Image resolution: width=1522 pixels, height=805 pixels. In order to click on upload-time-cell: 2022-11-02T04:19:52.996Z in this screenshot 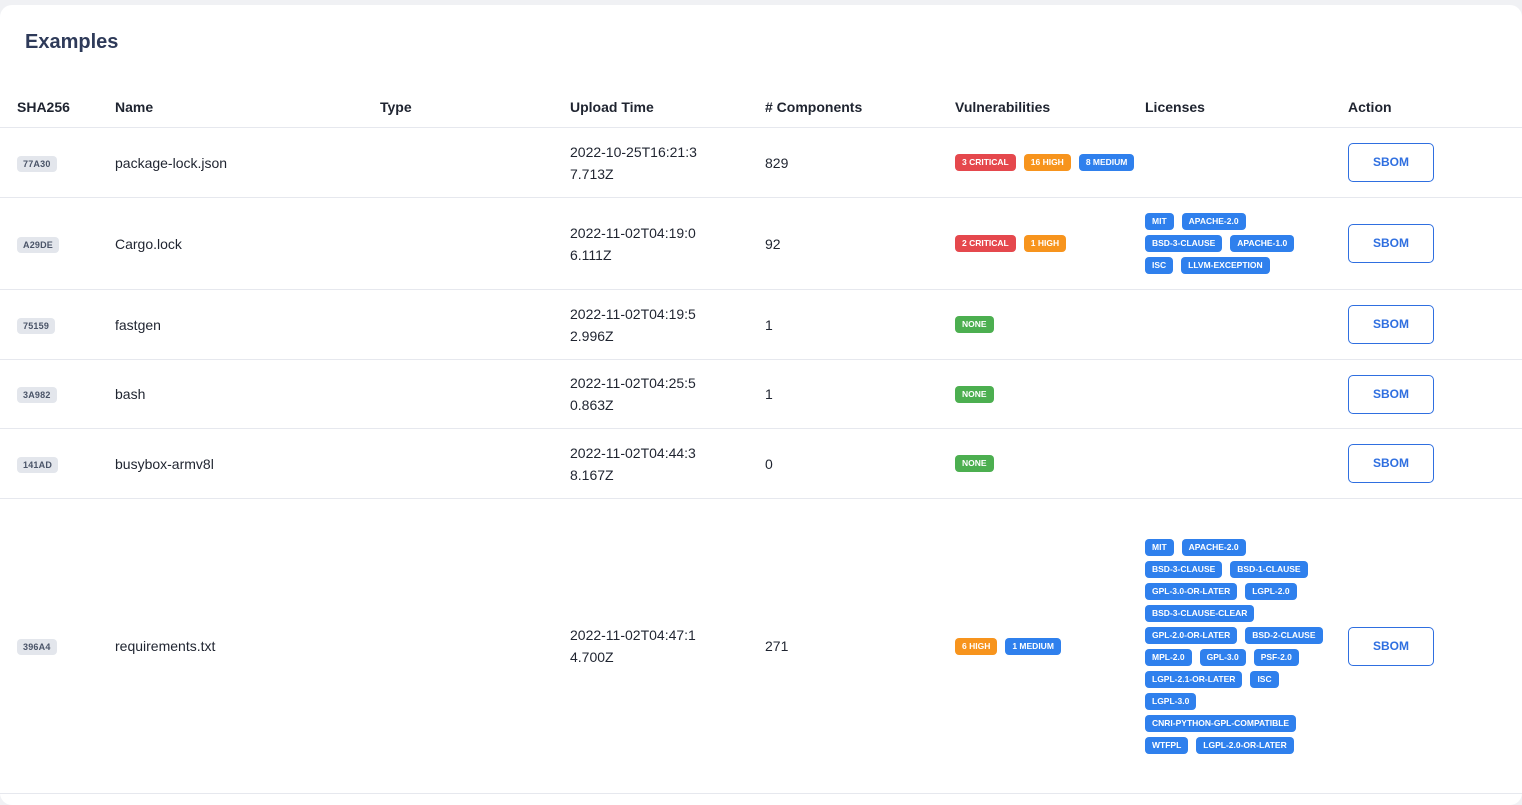, I will do `click(667, 324)`.